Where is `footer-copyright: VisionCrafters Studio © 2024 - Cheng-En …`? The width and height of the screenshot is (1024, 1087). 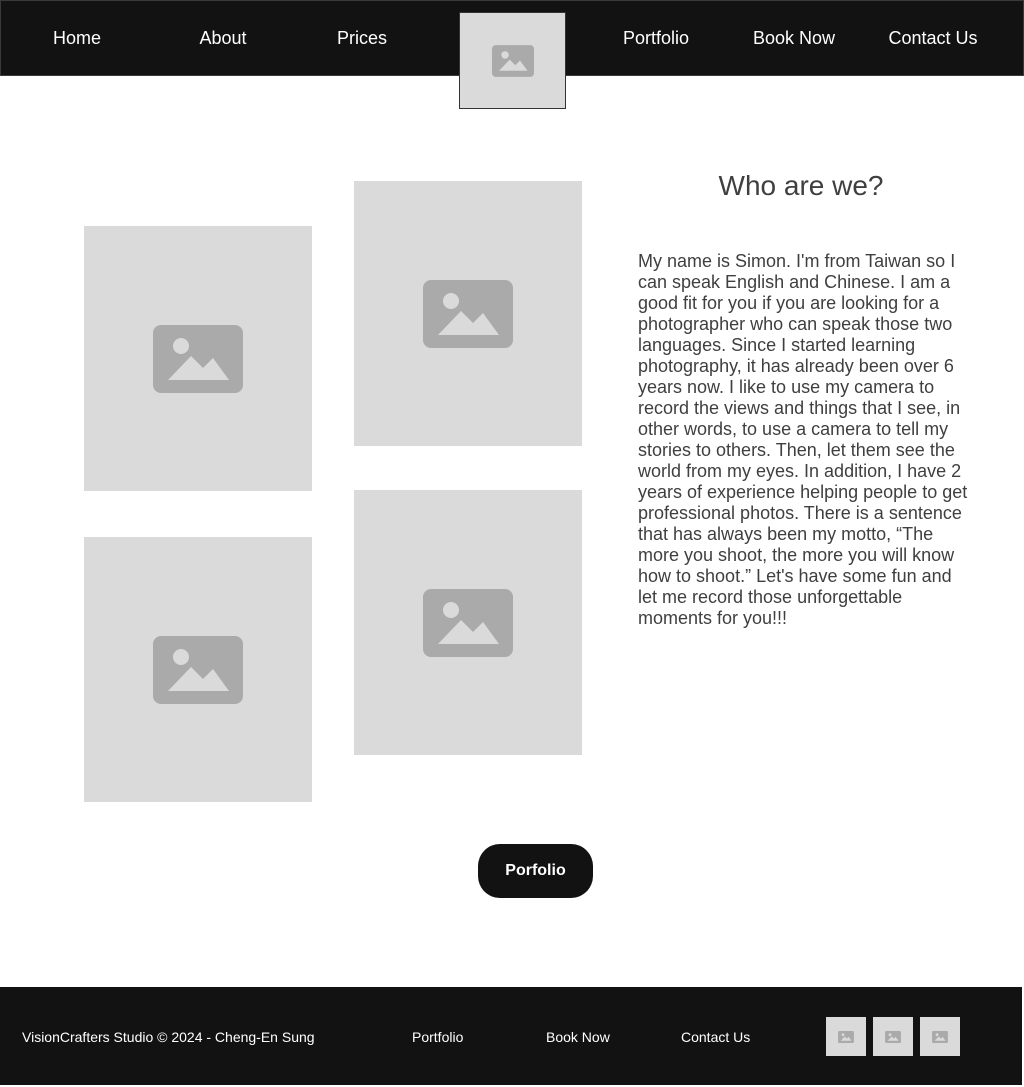 footer-copyright: VisionCrafters Studio © 2024 - Cheng-En … is located at coordinates (168, 1037).